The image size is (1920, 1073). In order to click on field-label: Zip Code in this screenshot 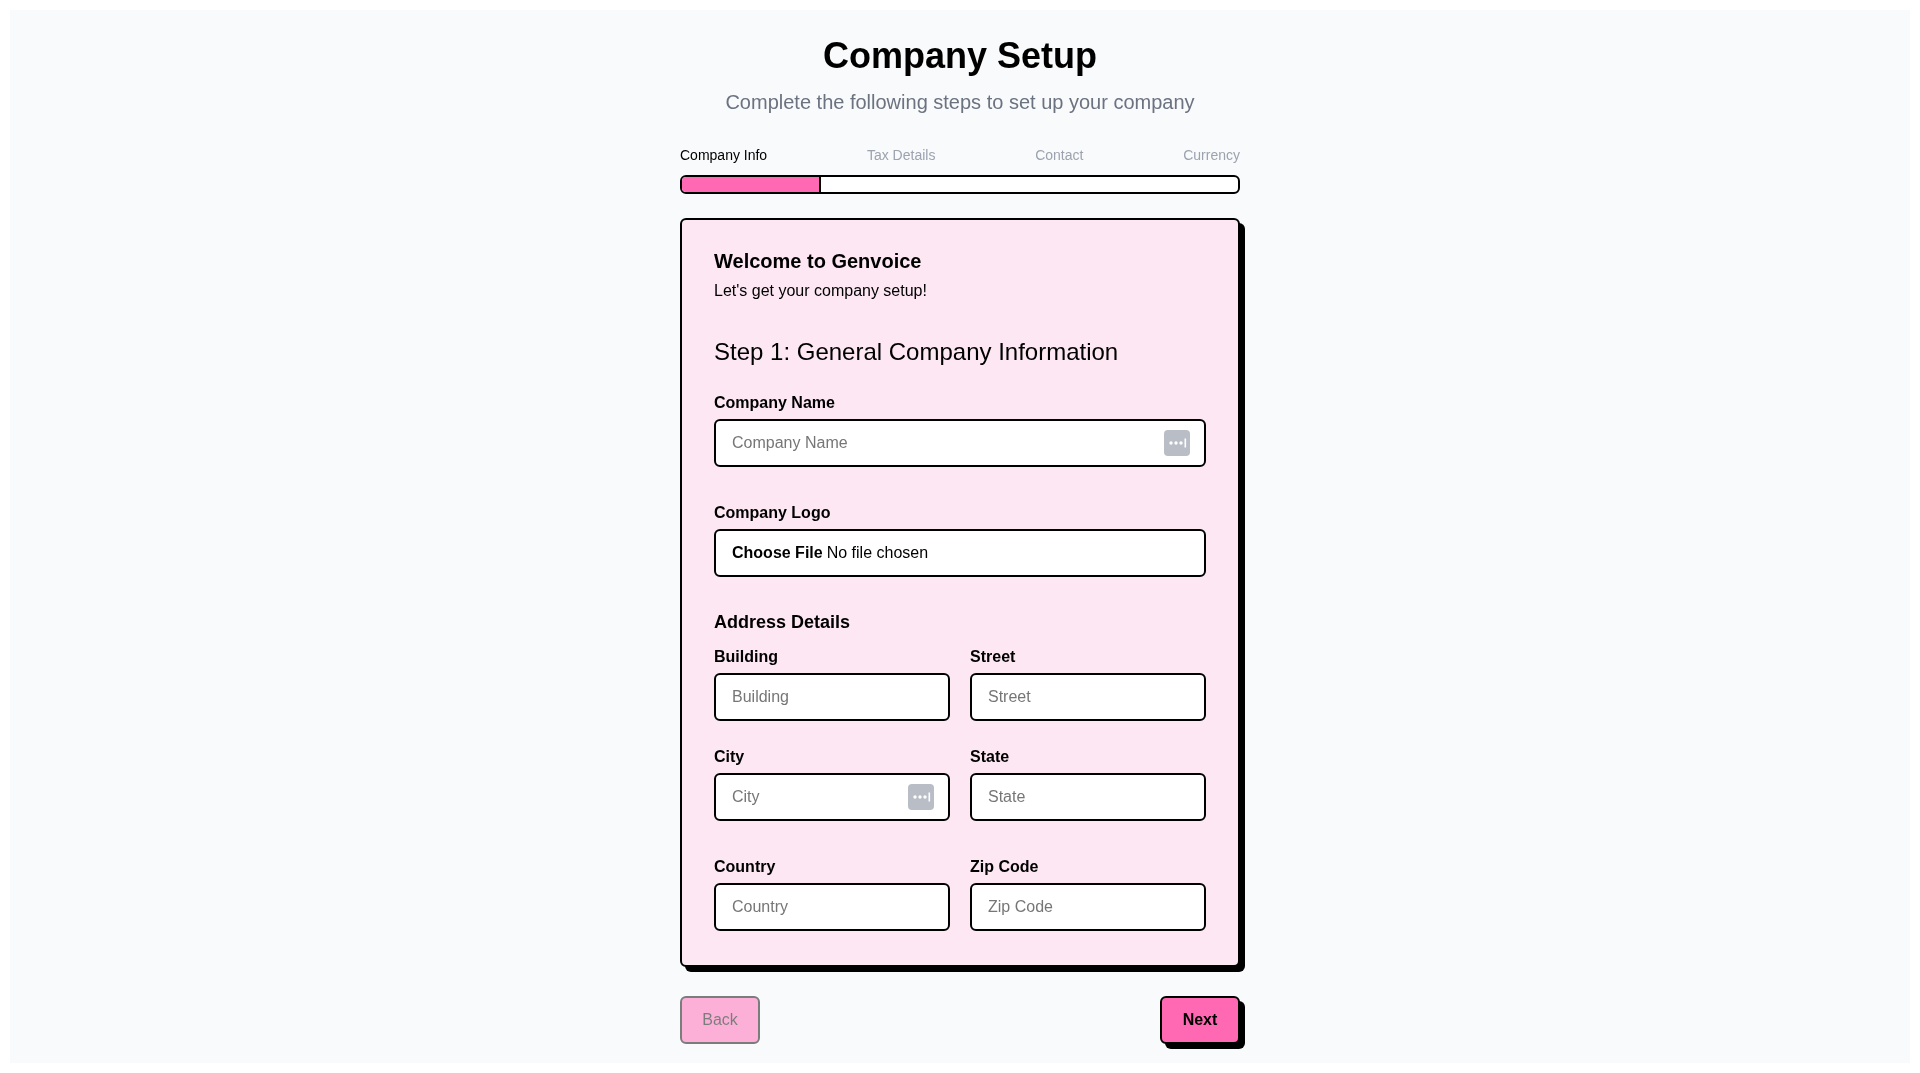, I will do `click(1005, 867)`.